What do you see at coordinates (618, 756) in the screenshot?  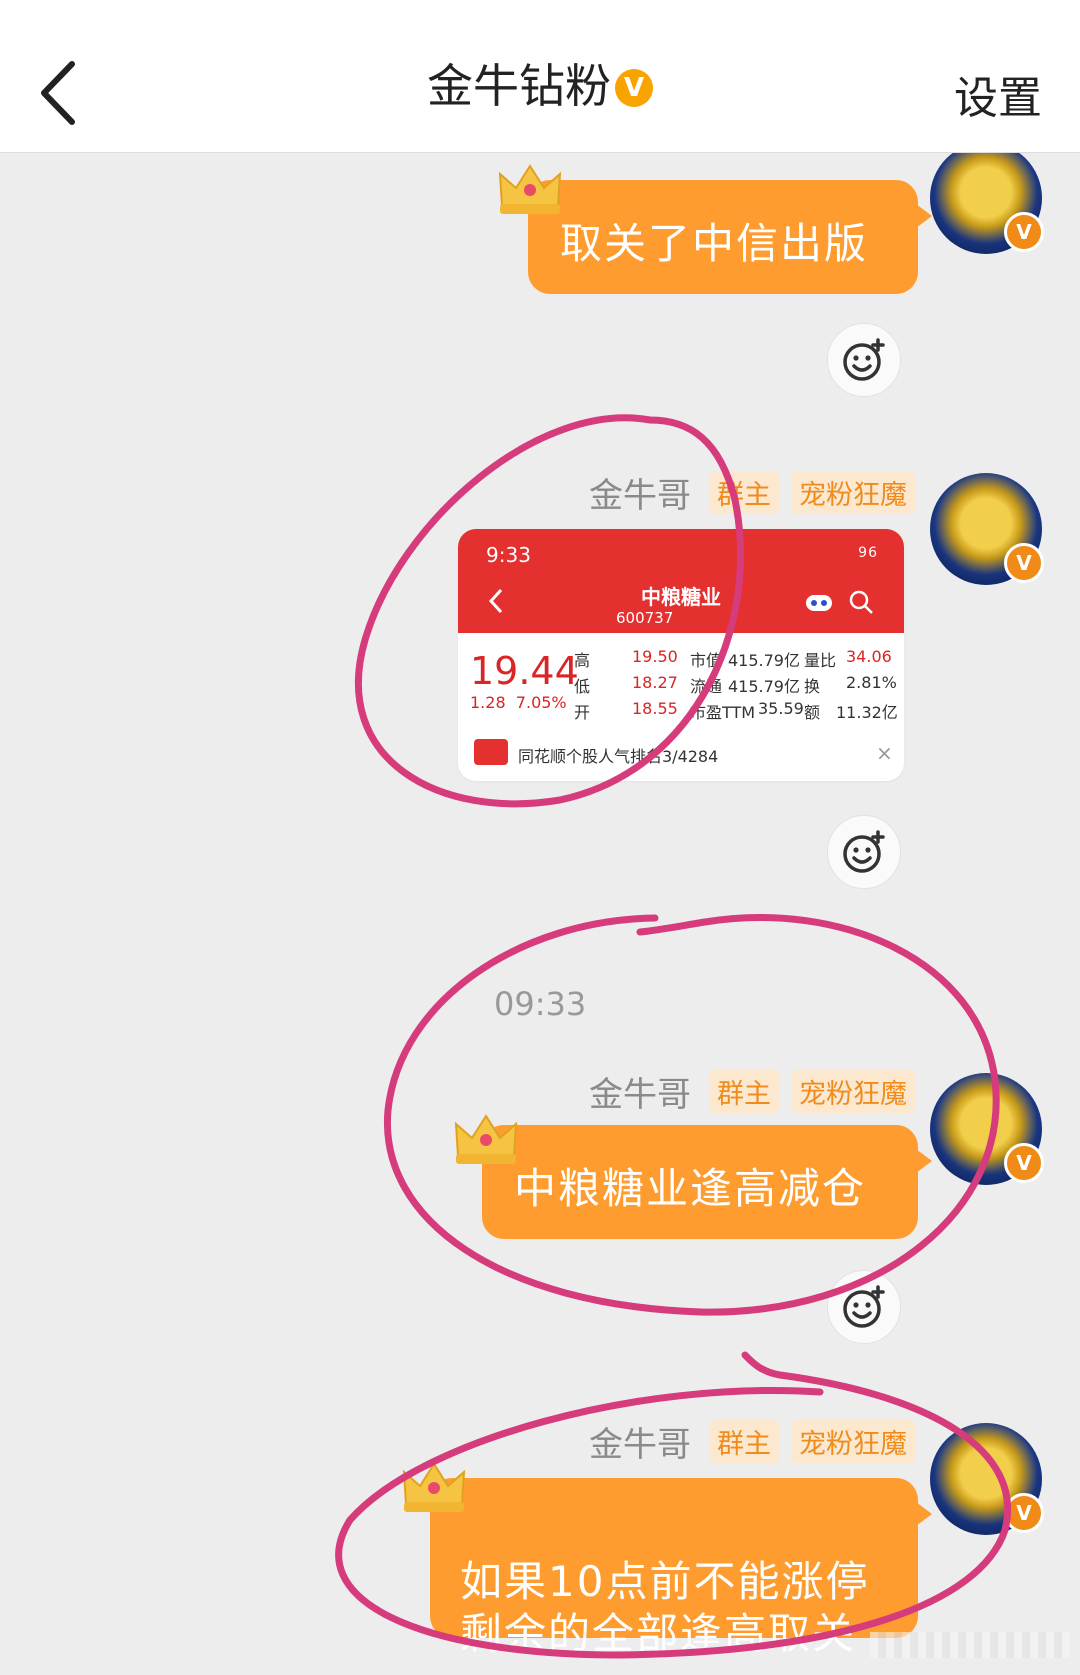 I see `popularity-rank: 同花顺个股人气排名3/4284` at bounding box center [618, 756].